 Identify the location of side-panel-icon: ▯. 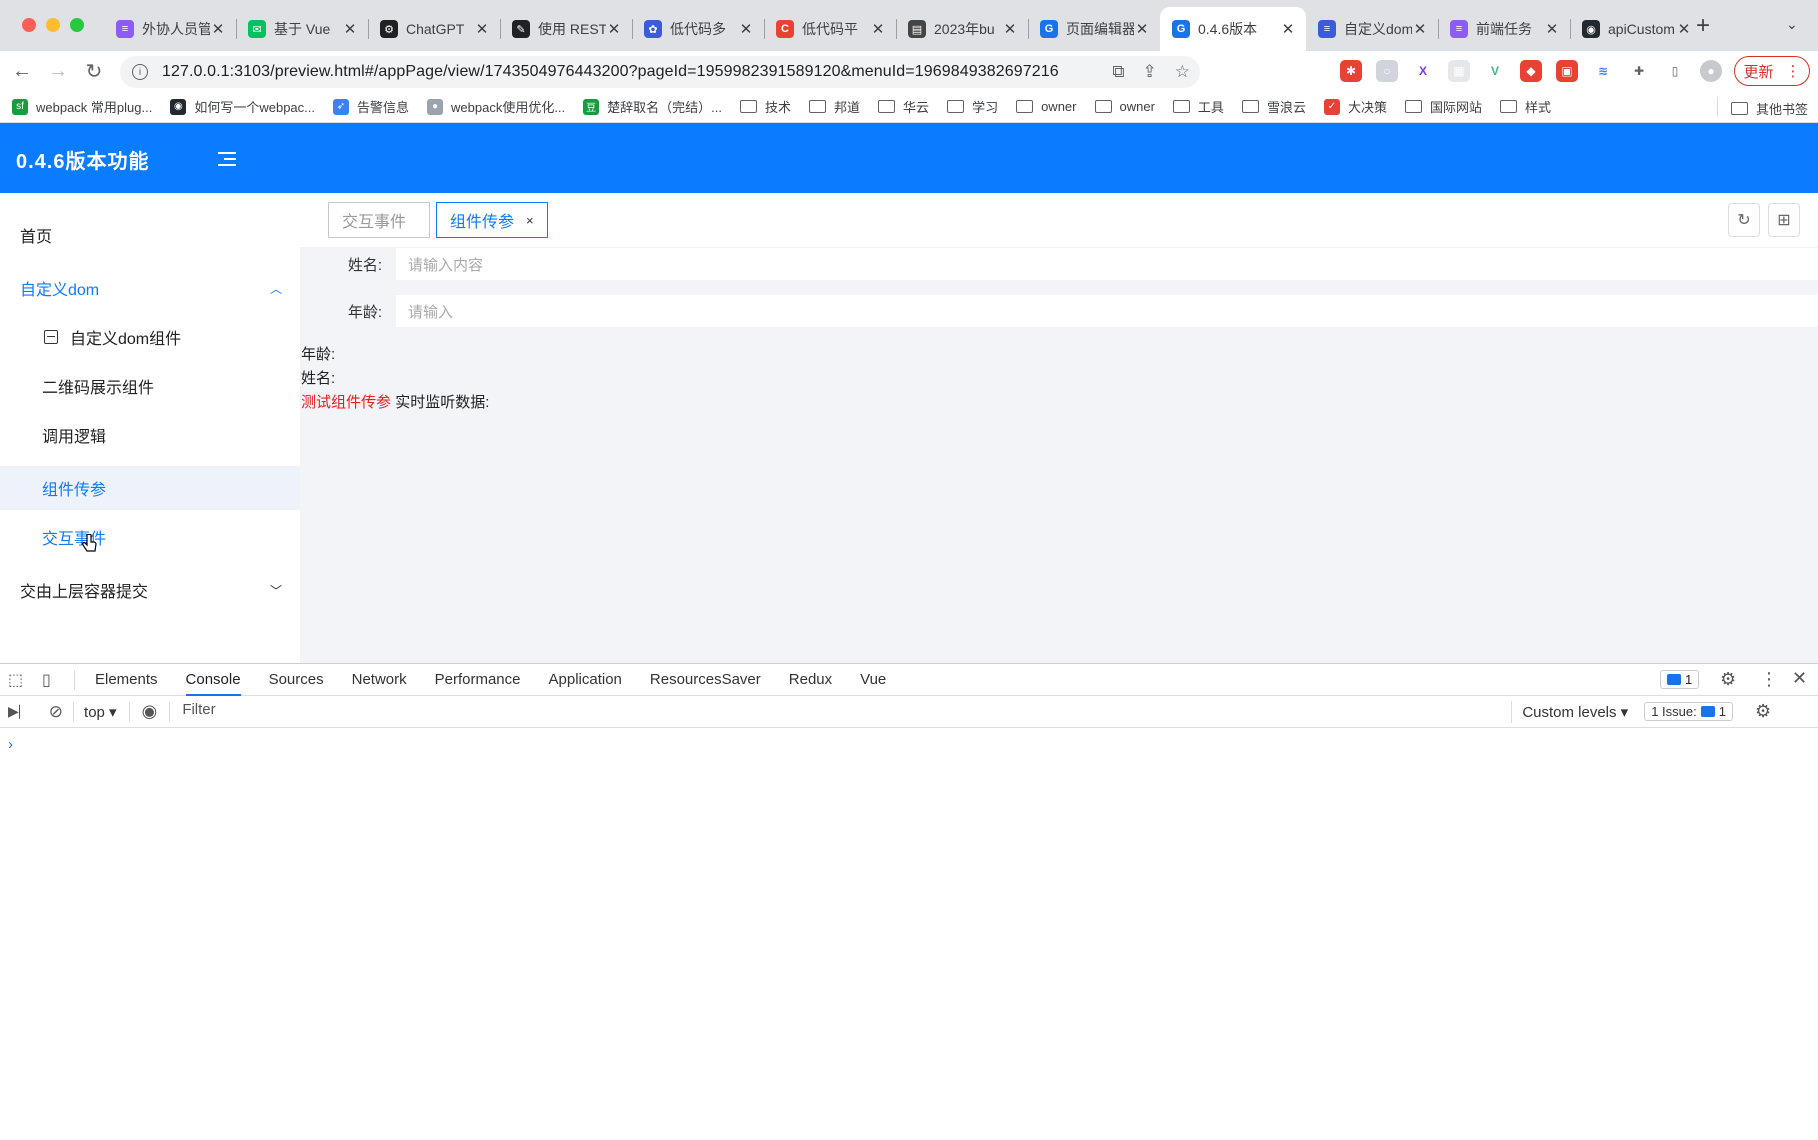
(1675, 71).